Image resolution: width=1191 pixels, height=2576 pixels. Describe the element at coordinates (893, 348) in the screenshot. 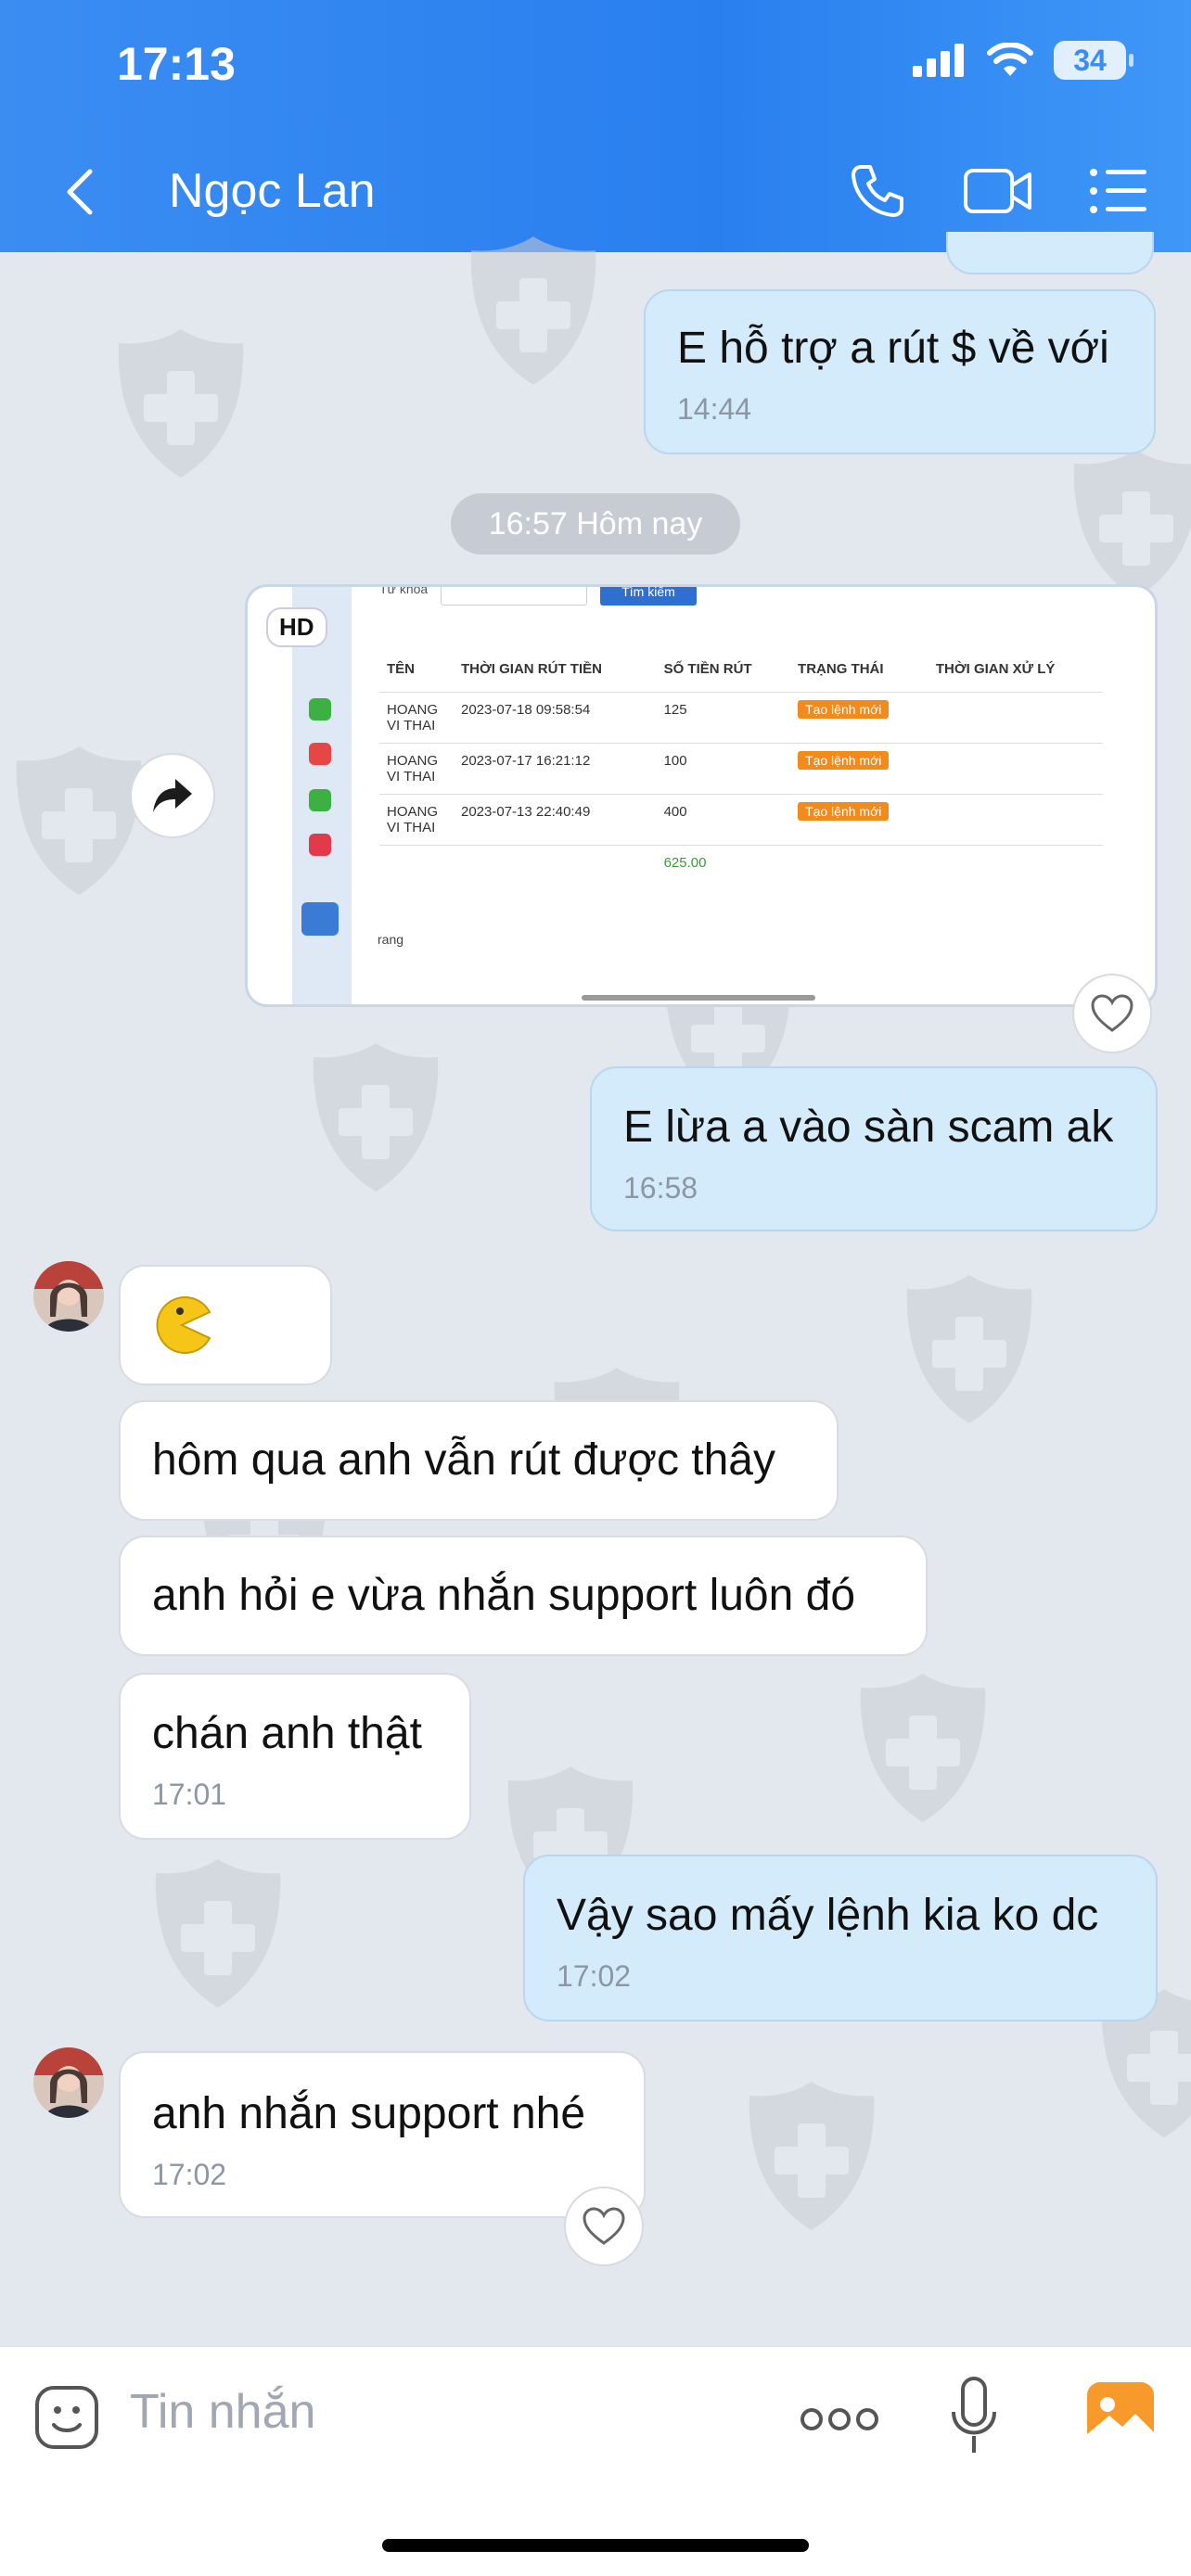

I see `message-text: E hỗ trợ a rút $ về với` at that location.